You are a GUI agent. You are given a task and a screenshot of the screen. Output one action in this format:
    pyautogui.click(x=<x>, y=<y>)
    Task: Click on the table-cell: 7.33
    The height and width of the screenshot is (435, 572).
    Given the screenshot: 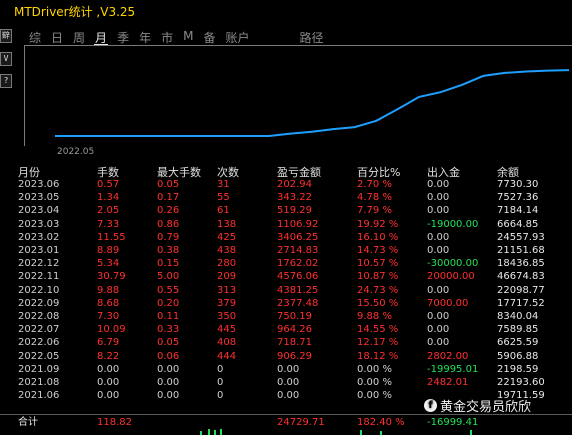 What is the action you would take?
    pyautogui.click(x=108, y=224)
    